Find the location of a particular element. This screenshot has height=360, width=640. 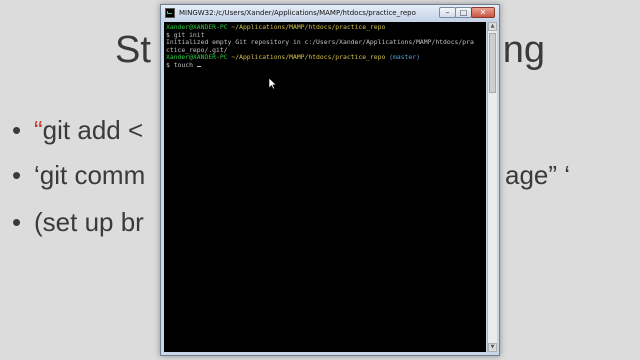

scroll-up-arrow-icon: ▲ is located at coordinates (492, 26).